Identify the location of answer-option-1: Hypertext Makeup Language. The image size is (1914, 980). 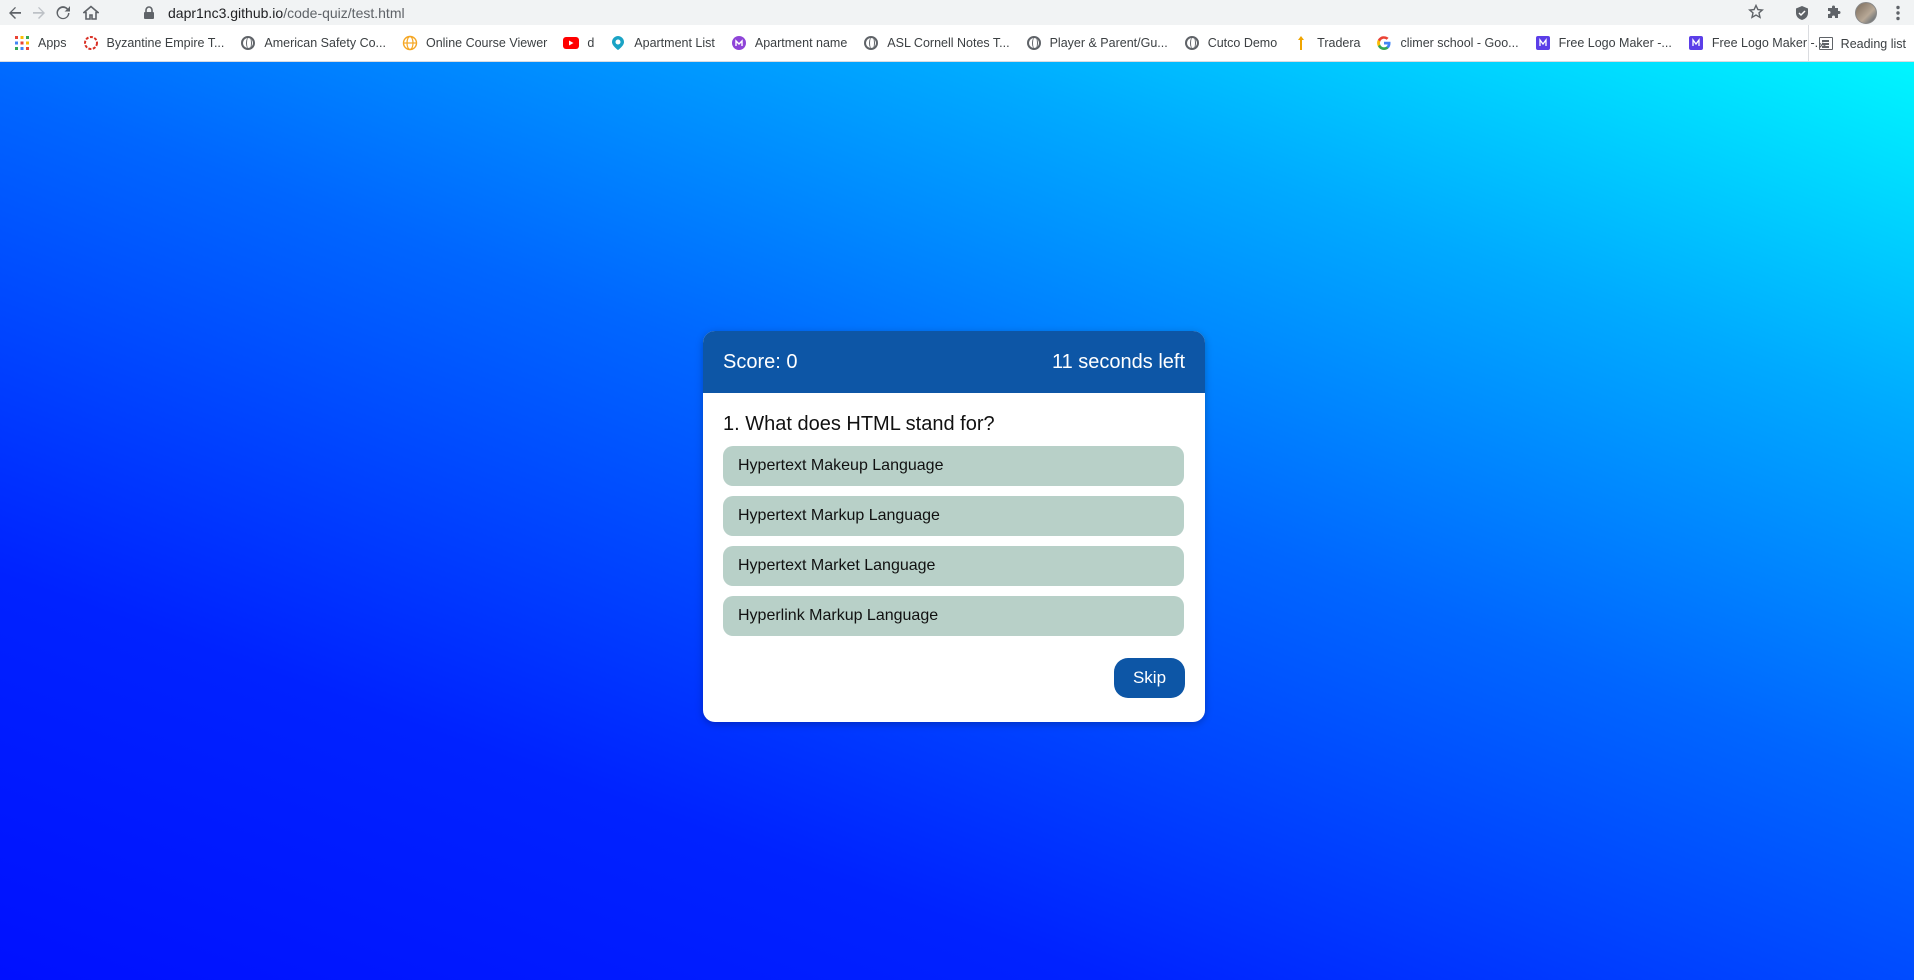
(953, 466).